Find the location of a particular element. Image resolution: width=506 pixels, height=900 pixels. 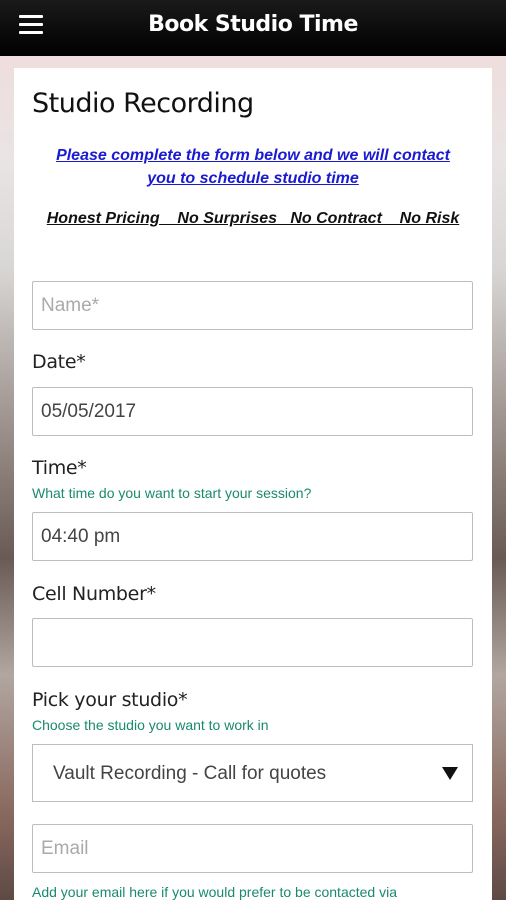

date-input is located at coordinates (252, 411).